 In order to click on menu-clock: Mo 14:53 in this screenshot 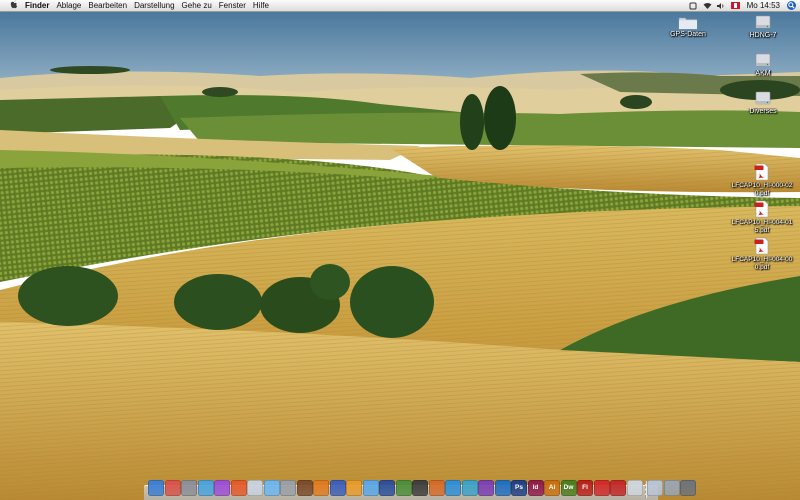, I will do `click(763, 5)`.